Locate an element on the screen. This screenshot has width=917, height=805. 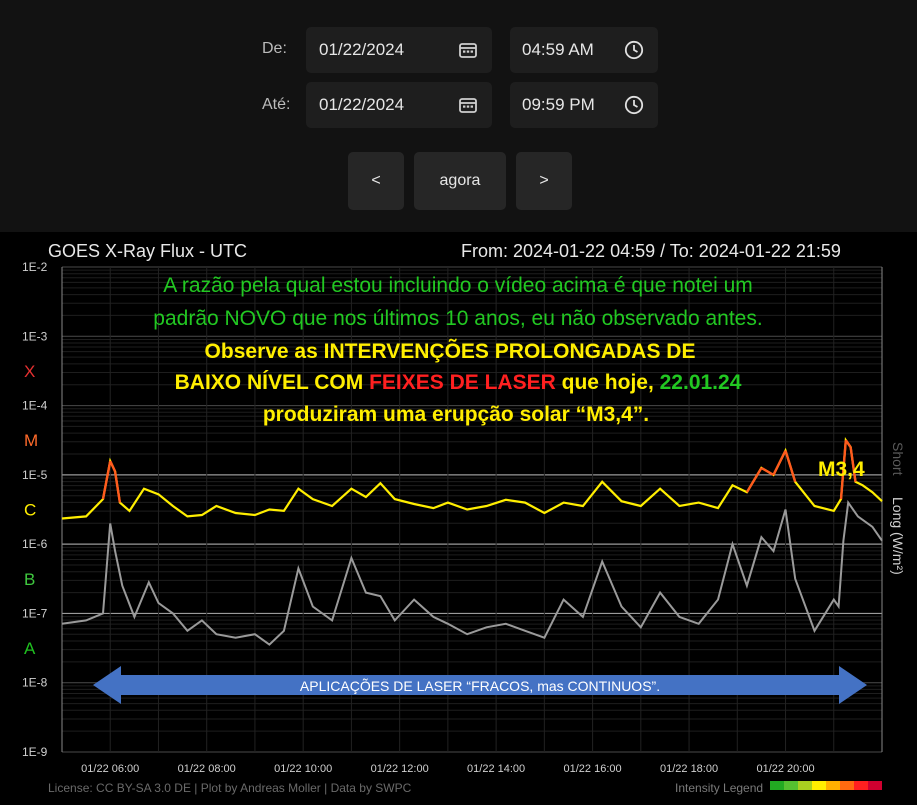
to-label: Até: is located at coordinates (276, 104).